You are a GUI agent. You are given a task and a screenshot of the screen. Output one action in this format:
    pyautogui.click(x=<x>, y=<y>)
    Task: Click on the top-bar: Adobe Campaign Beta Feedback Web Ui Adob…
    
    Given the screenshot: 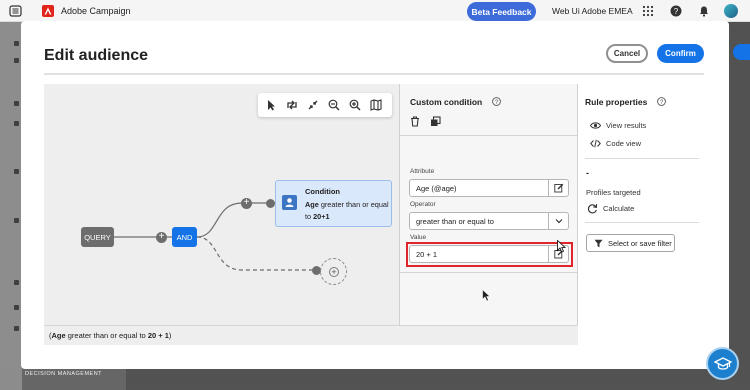 What is the action you would take?
    pyautogui.click(x=375, y=11)
    